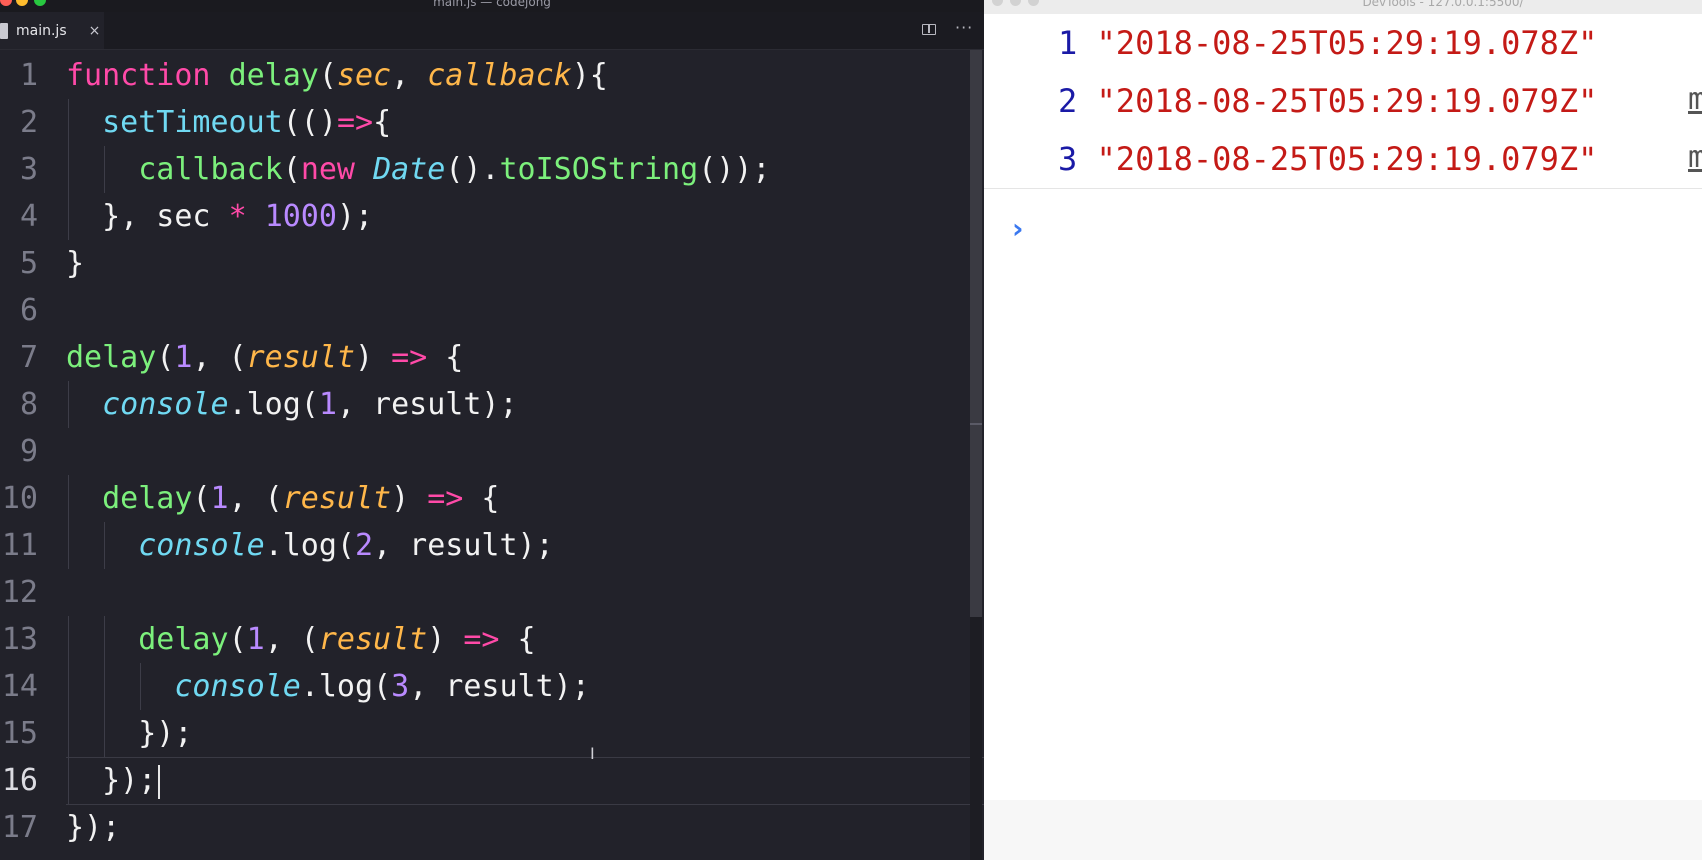 The height and width of the screenshot is (860, 1702). Describe the element at coordinates (1068, 101) in the screenshot. I see `log-number: 2` at that location.